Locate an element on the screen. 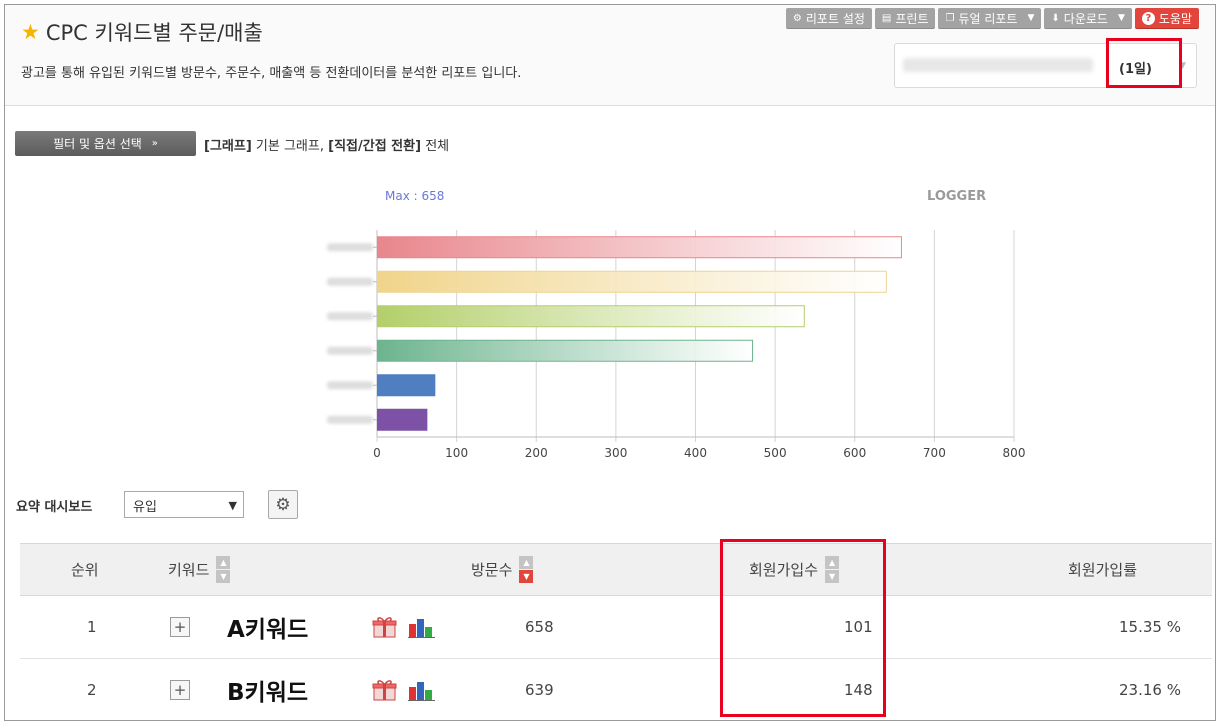 Image resolution: width=1220 pixels, height=725 pixels. page-title-text: CPC 키워드별 주문/매출 is located at coordinates (154, 33).